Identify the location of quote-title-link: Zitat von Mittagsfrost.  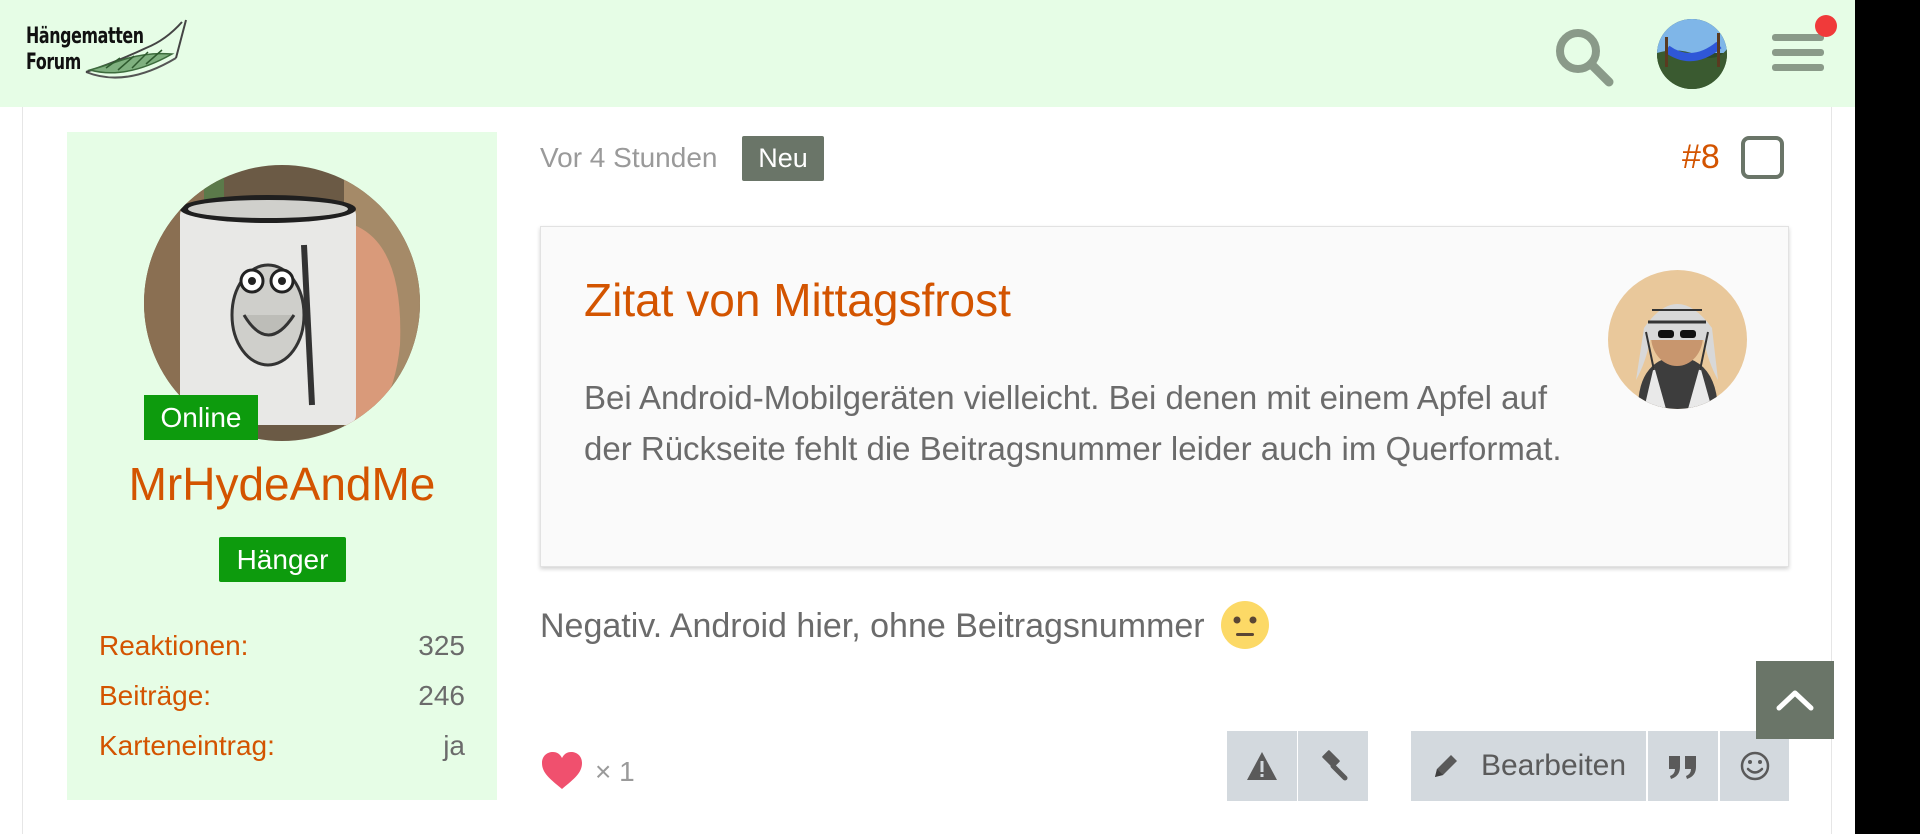
(797, 300).